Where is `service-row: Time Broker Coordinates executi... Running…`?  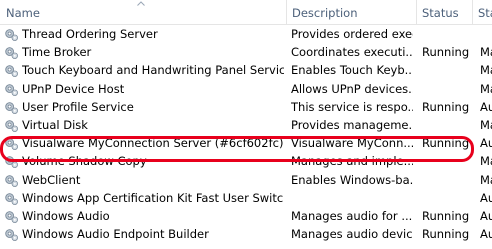
service-row: Time Broker Coordinates executi... Running… is located at coordinates (246, 52).